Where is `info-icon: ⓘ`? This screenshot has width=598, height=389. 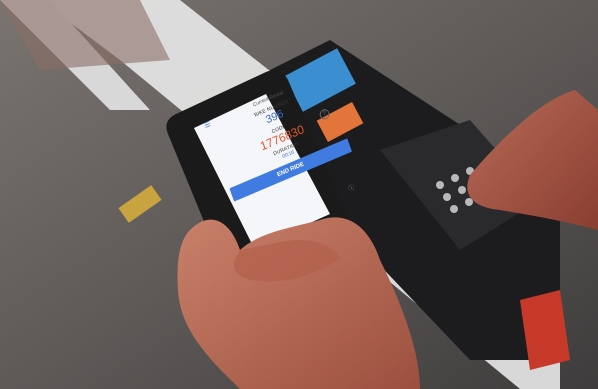
info-icon: ⓘ is located at coordinates (351, 187).